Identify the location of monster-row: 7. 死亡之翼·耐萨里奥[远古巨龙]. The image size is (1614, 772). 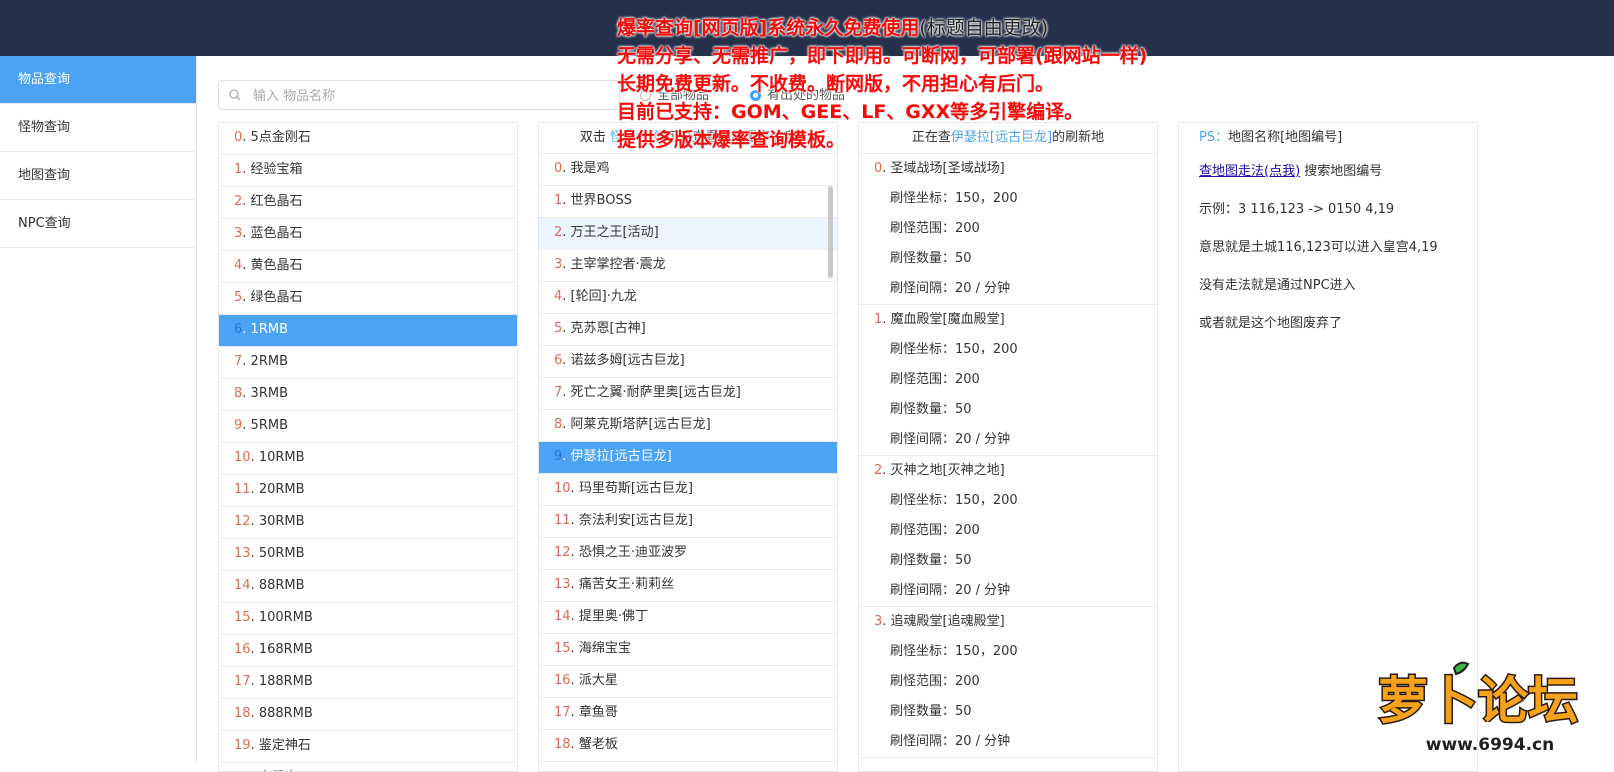
(688, 394).